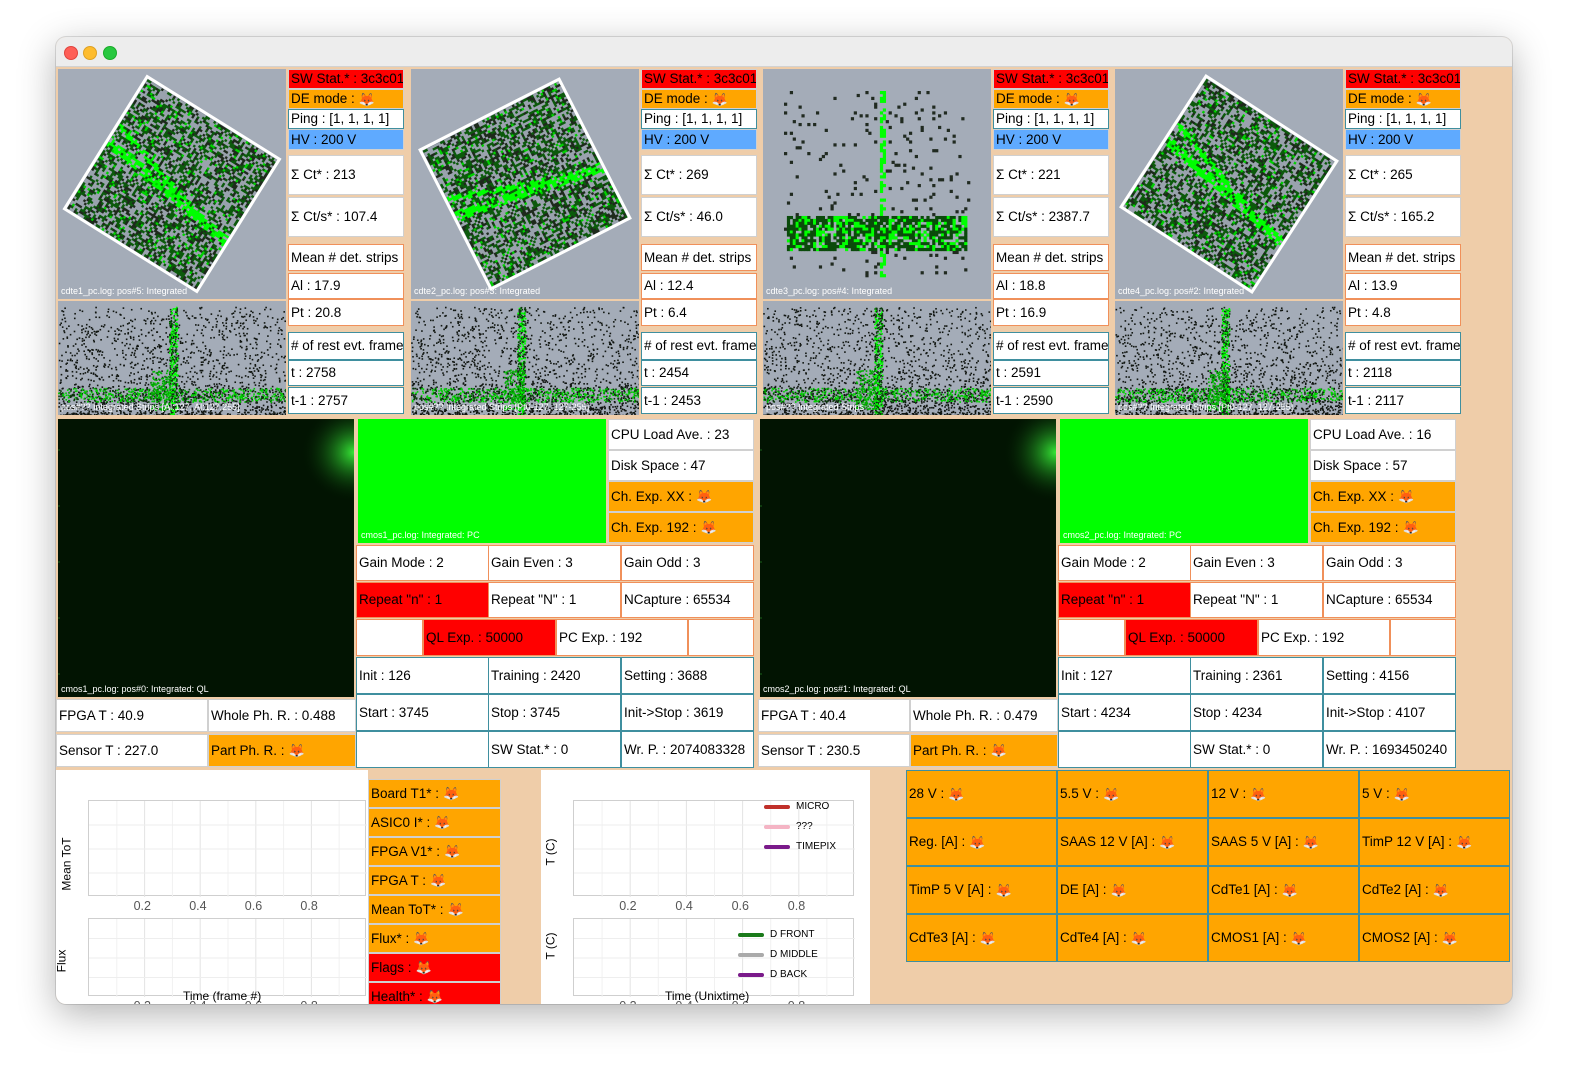 The image size is (1576, 1083). Describe the element at coordinates (1091, 637) in the screenshot. I see `cmos2-blank-left` at that location.